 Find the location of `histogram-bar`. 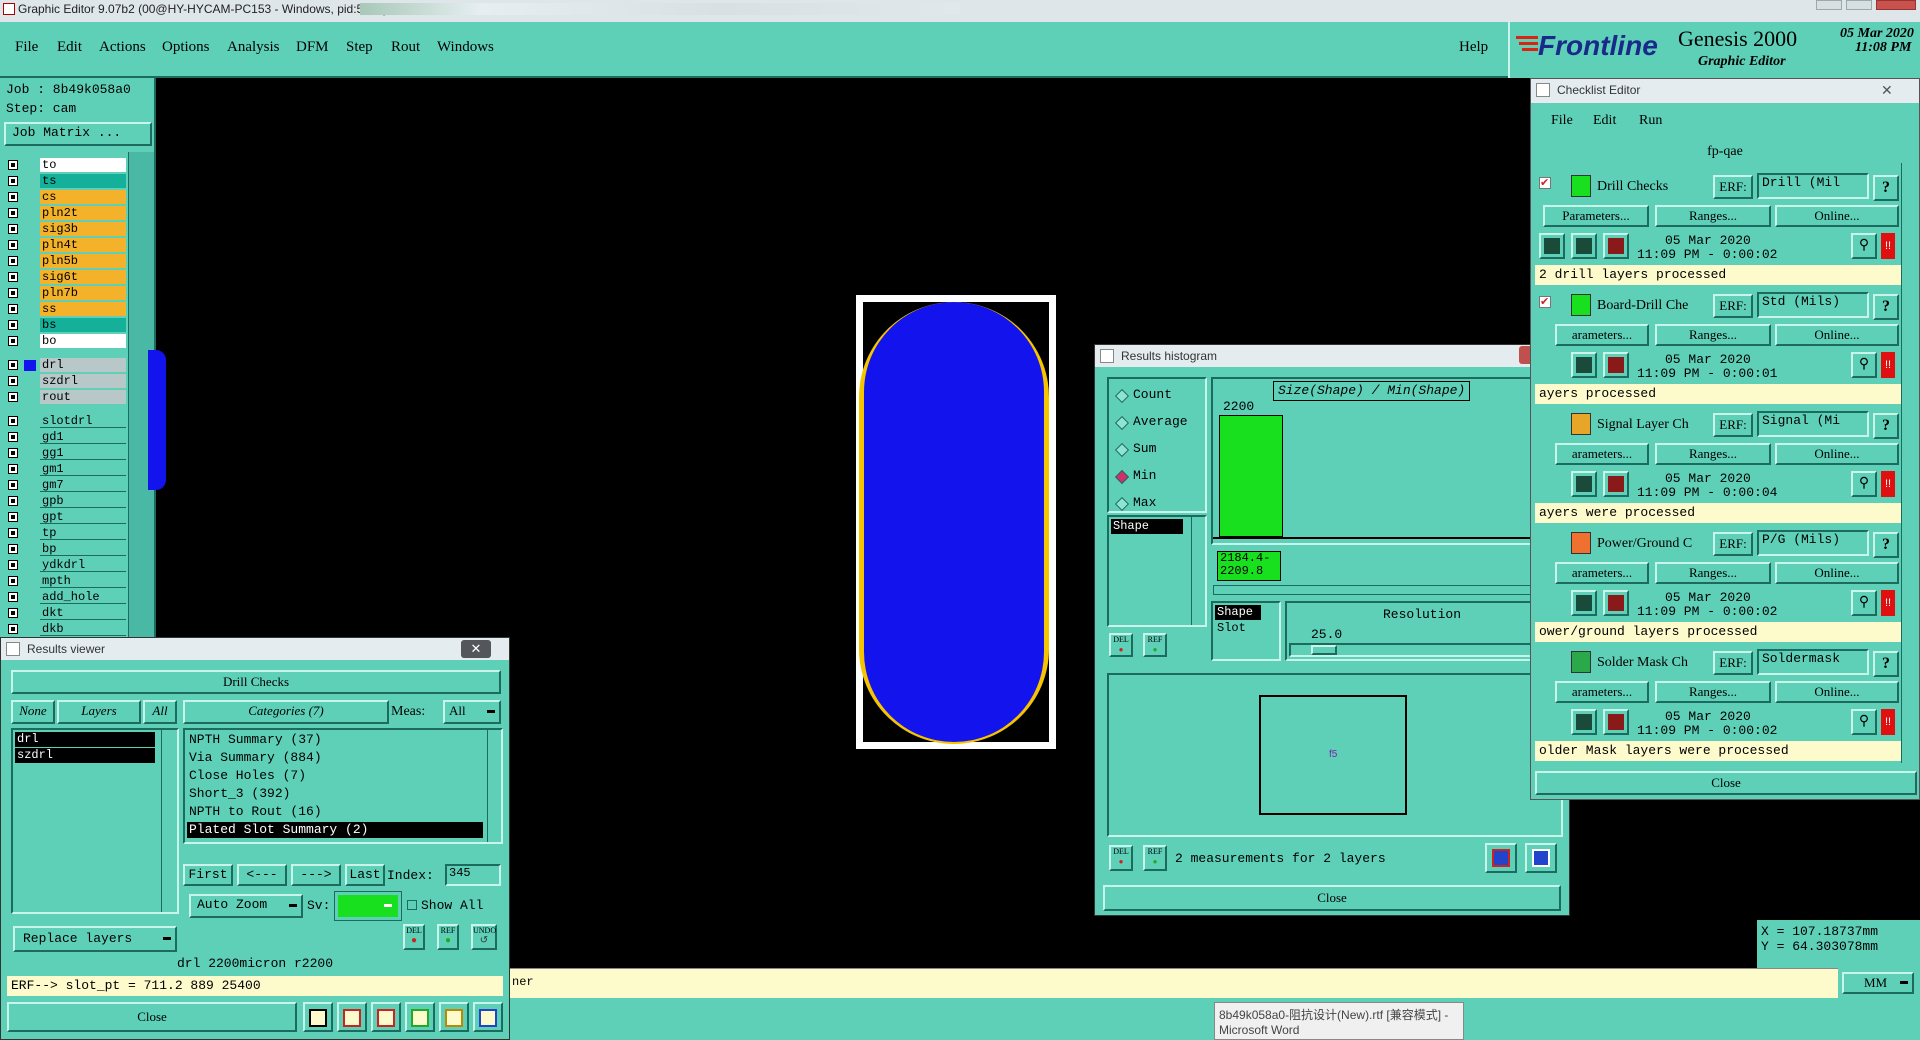

histogram-bar is located at coordinates (1251, 476).